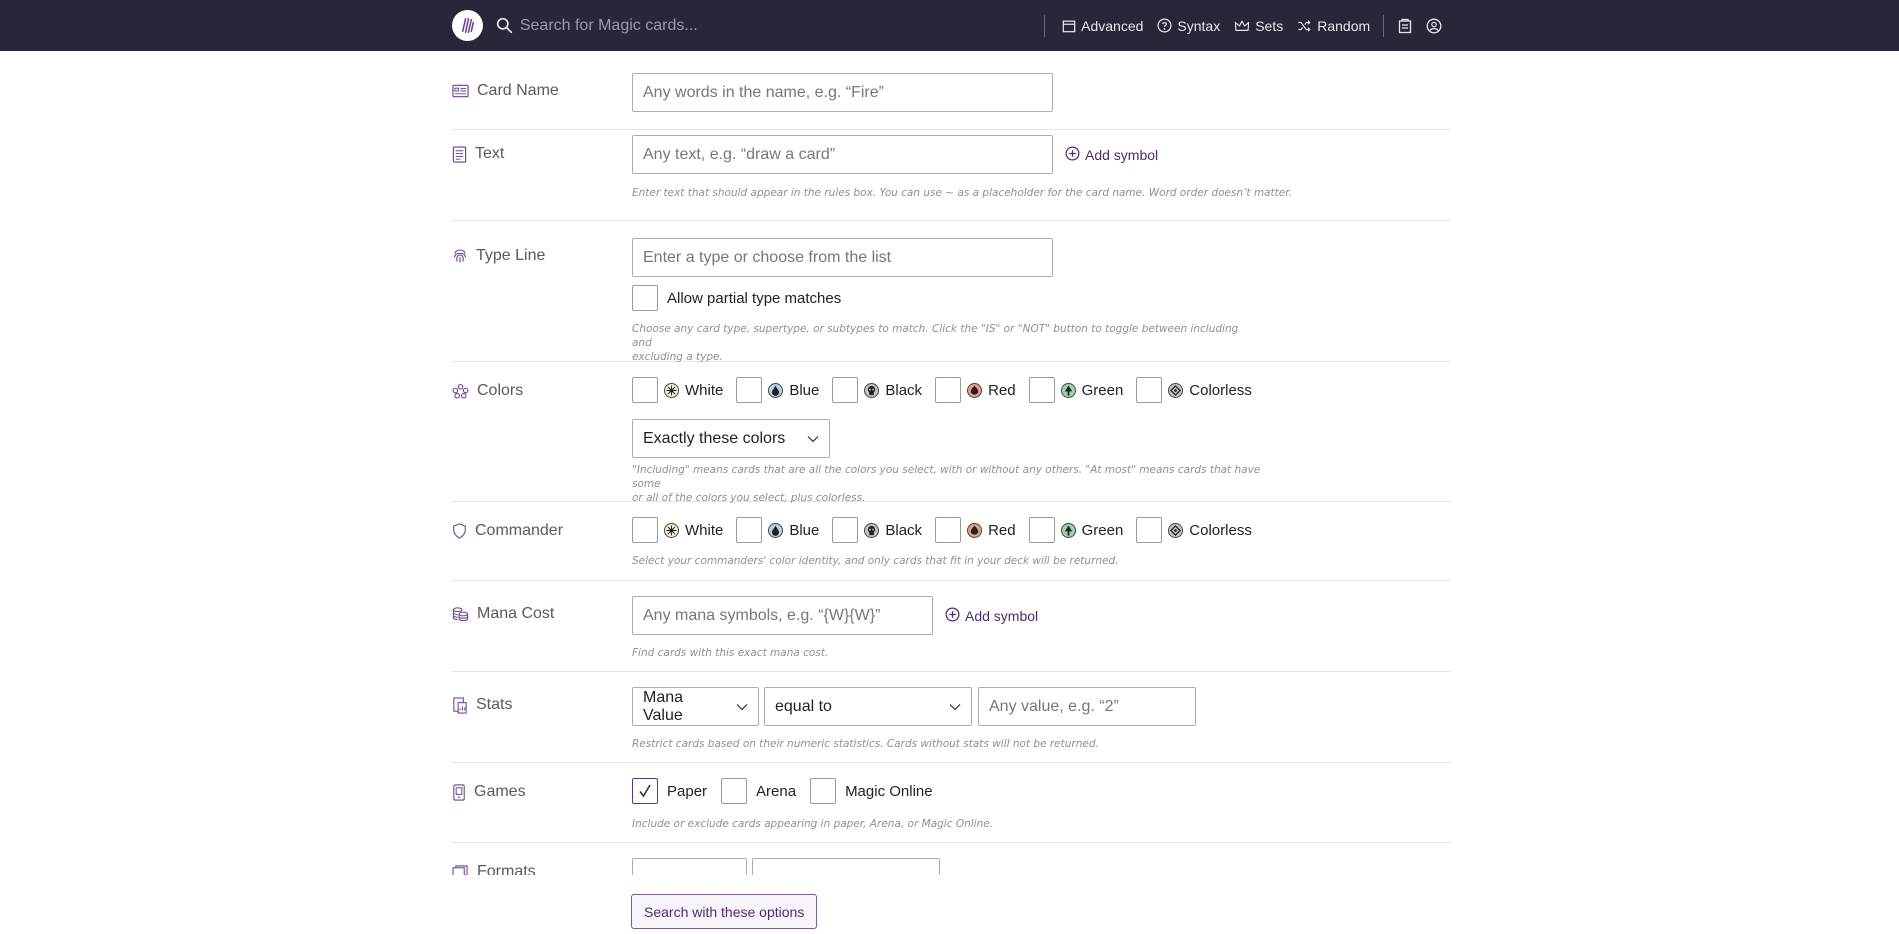 The width and height of the screenshot is (1899, 934). What do you see at coordinates (500, 791) in the screenshot?
I see `games-label: Games` at bounding box center [500, 791].